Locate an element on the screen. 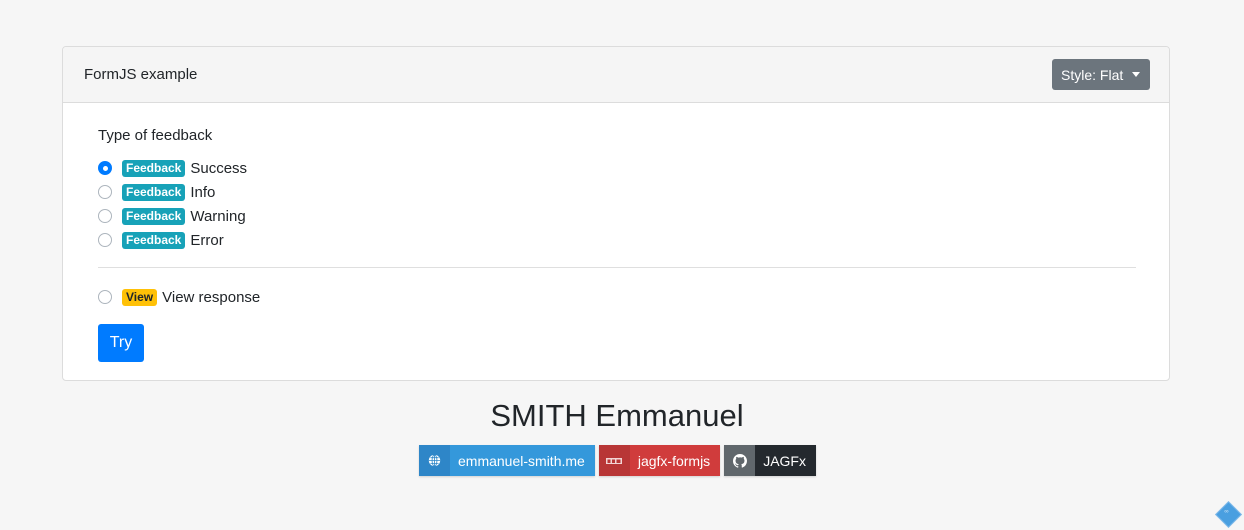 The image size is (1244, 530). footer-links: emmanuel-smith.me jagfx-formjs JAGFx is located at coordinates (617, 460).